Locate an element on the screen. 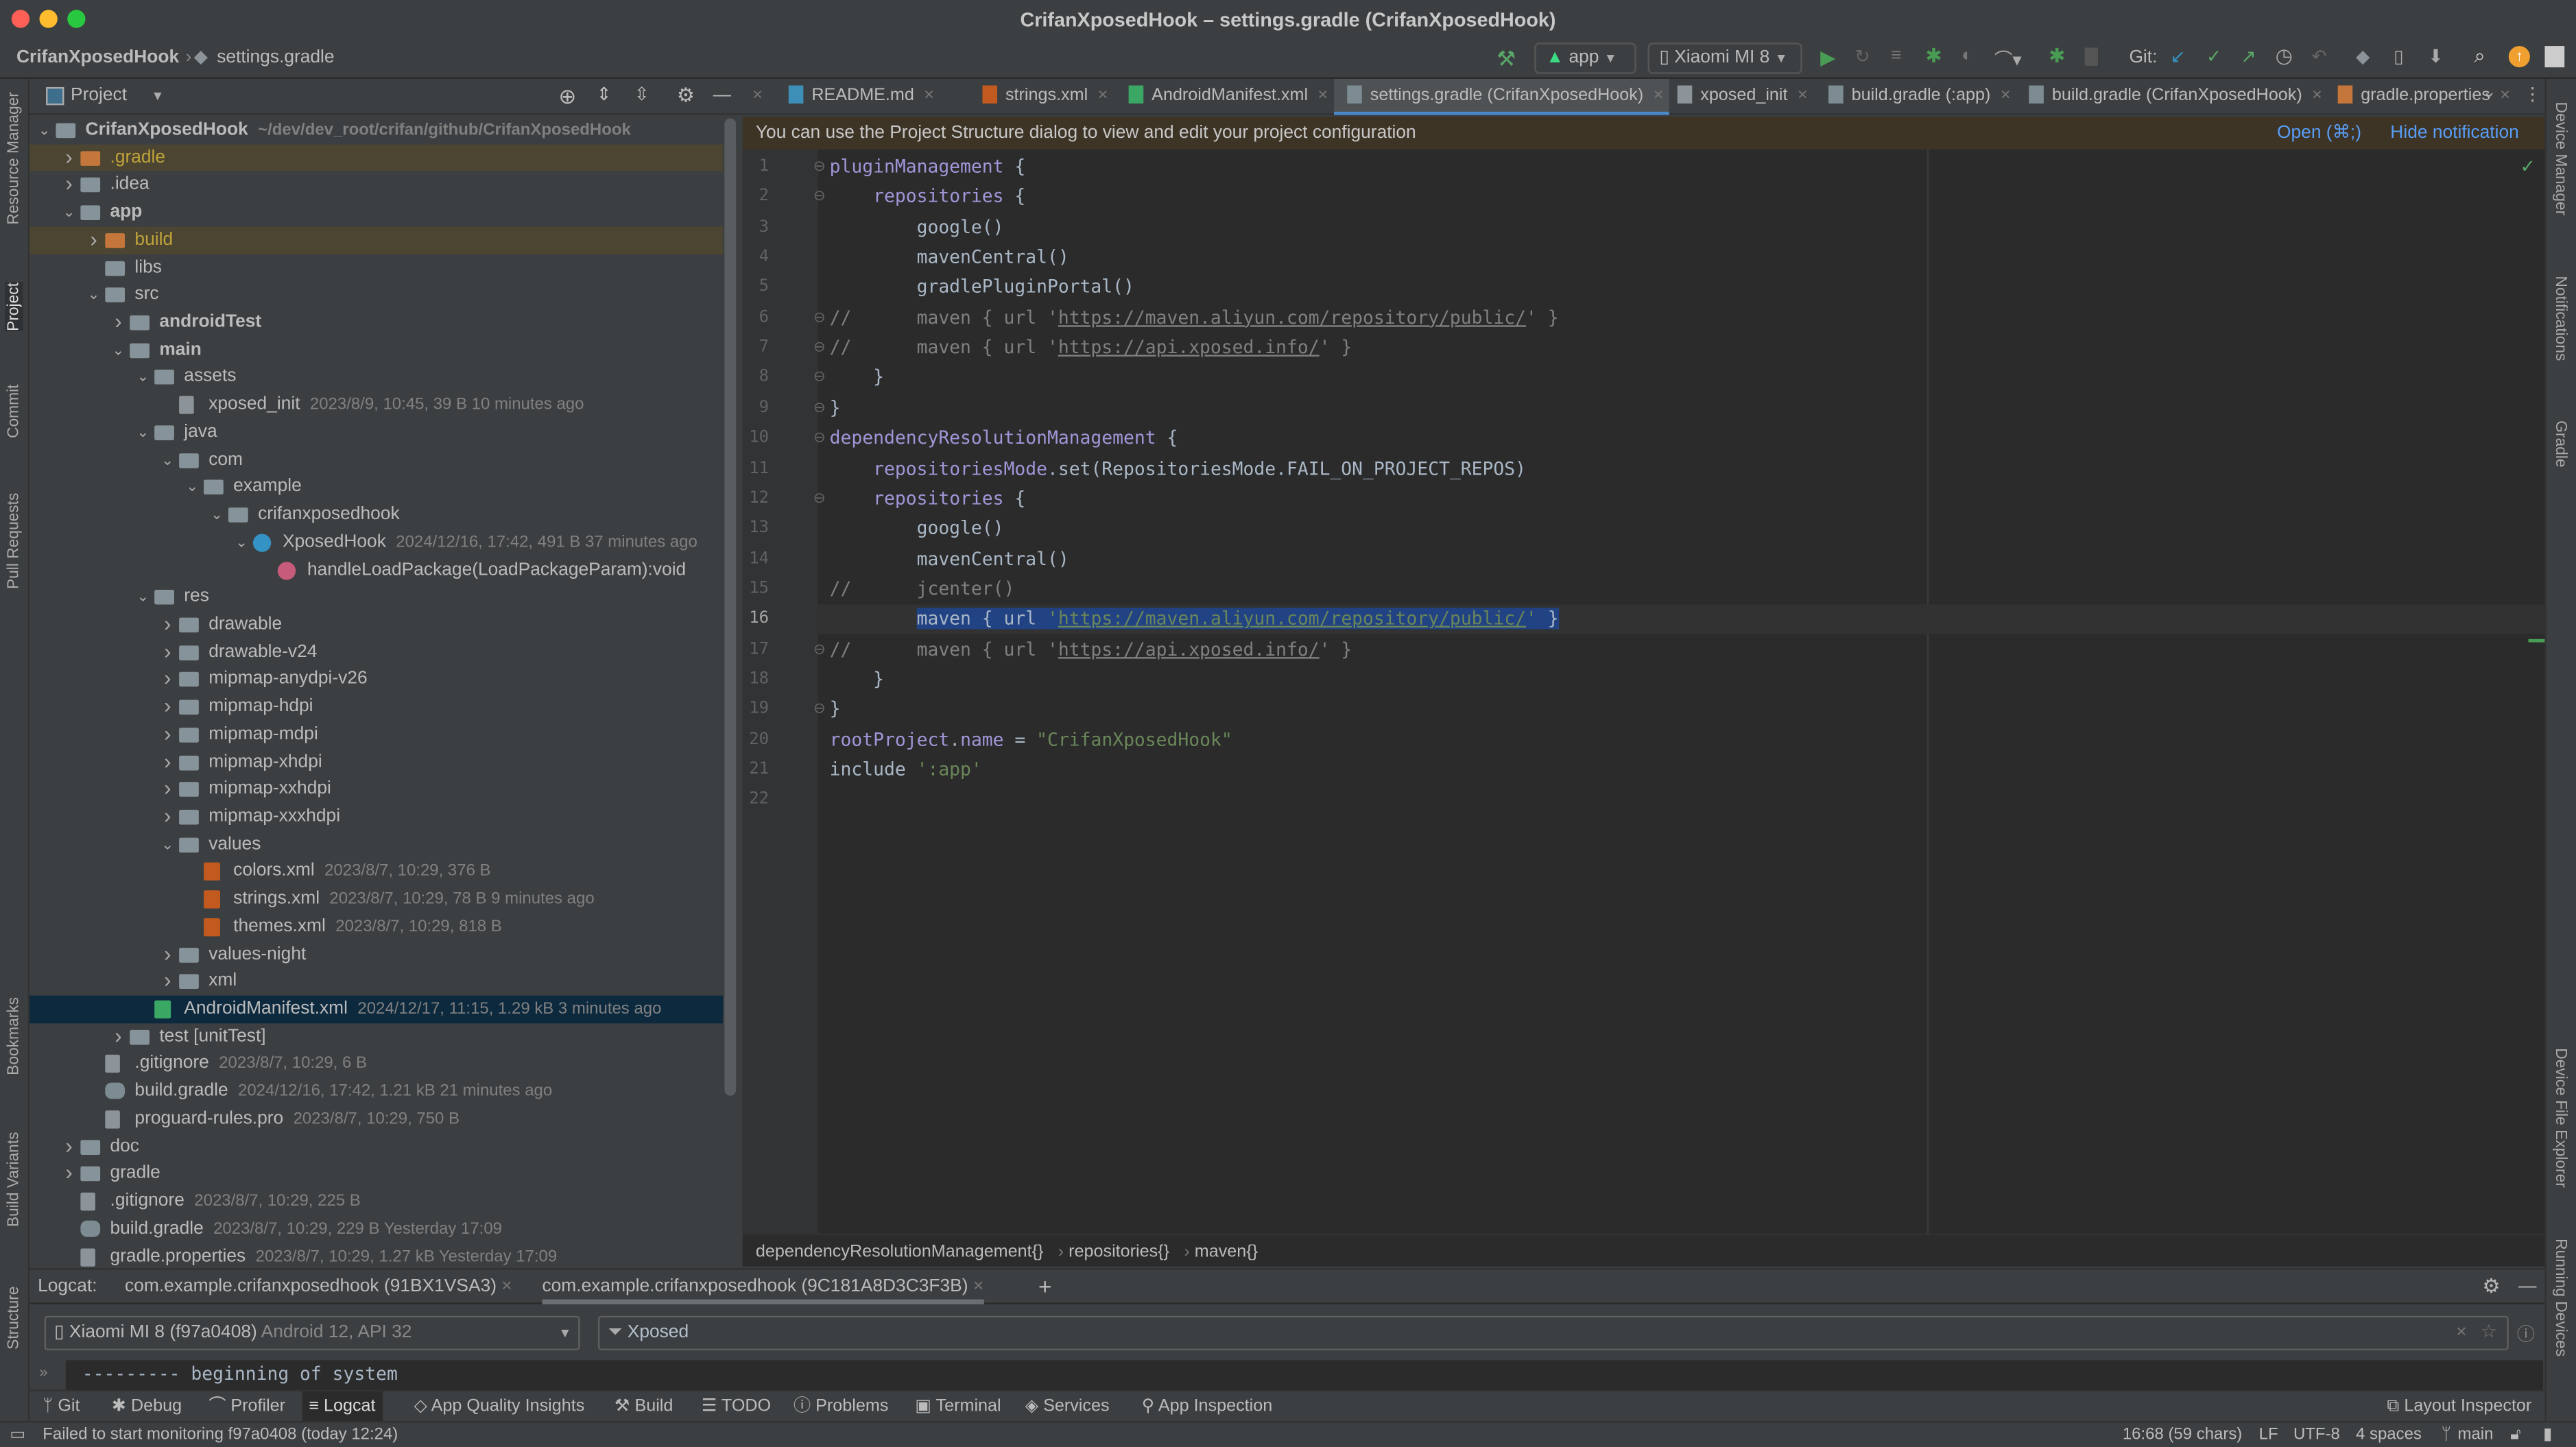 Image resolution: width=2576 pixels, height=1447 pixels. open-project-structure-link: Open (⌘;) is located at coordinates (2319, 133).